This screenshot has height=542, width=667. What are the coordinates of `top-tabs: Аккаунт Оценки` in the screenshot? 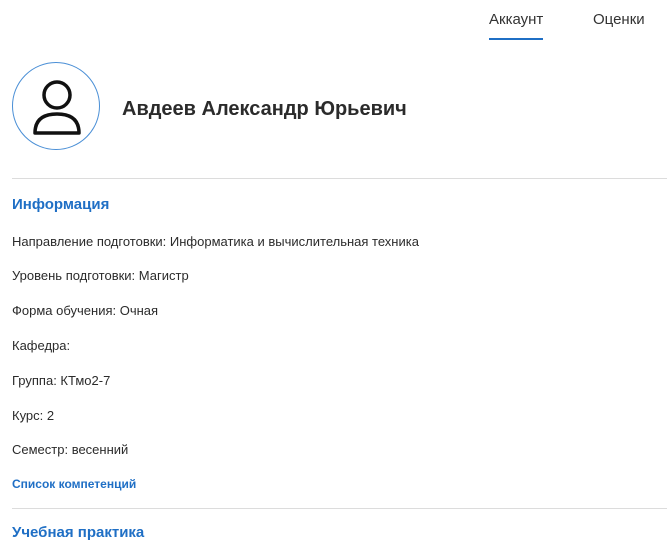 It's located at (567, 25).